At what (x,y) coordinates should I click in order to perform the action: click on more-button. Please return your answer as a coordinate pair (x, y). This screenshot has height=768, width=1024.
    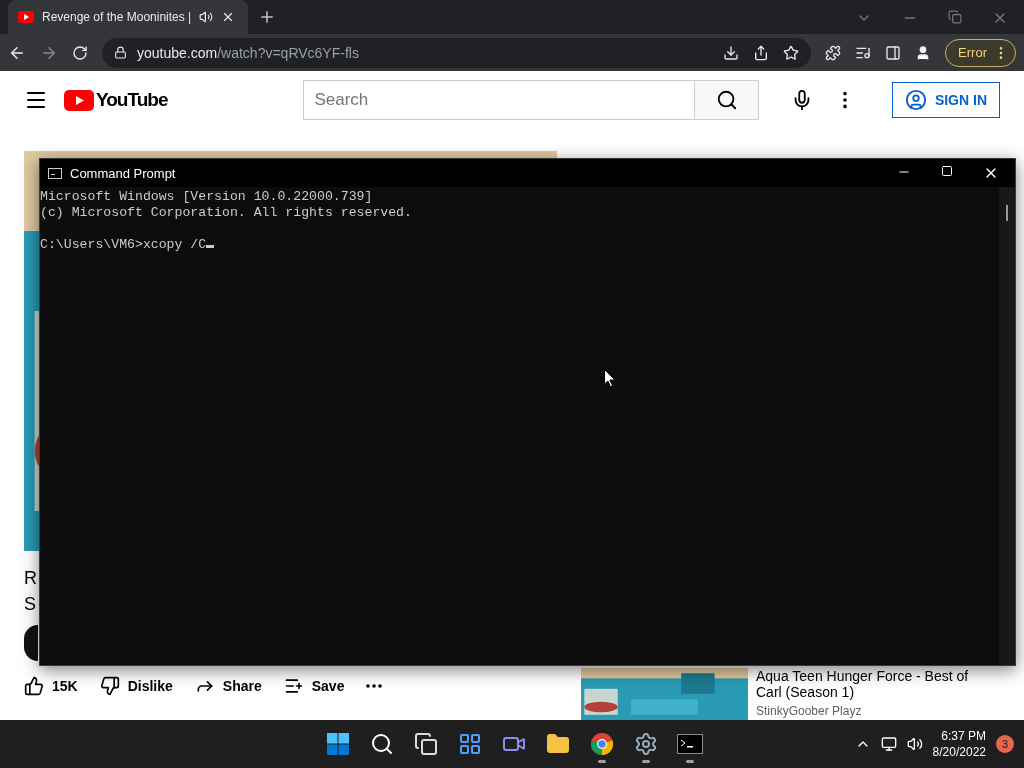
    Looking at the image, I should click on (374, 686).